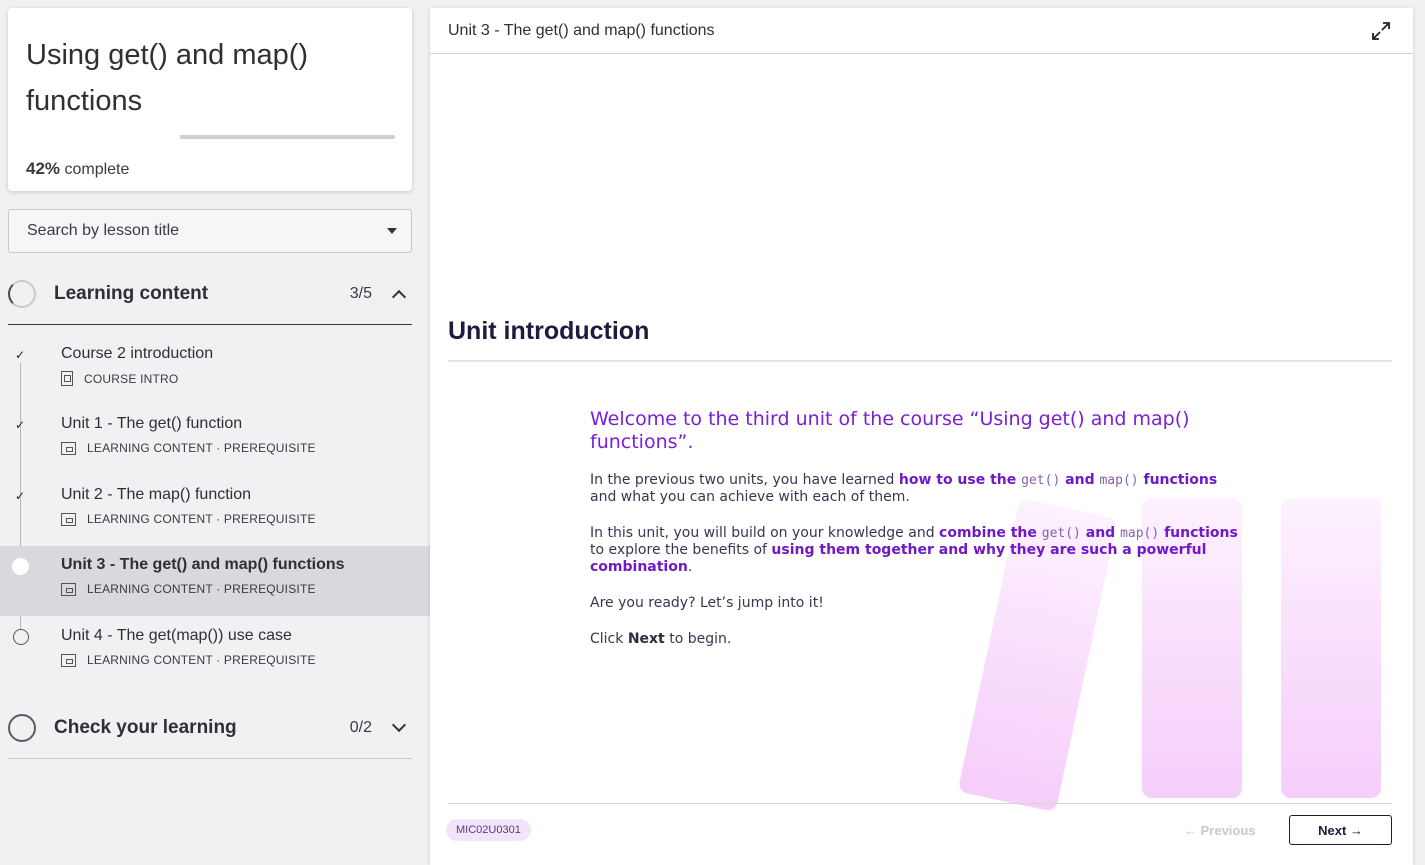 The height and width of the screenshot is (865, 1425). I want to click on section-empty-ring-icon, so click(22, 728).